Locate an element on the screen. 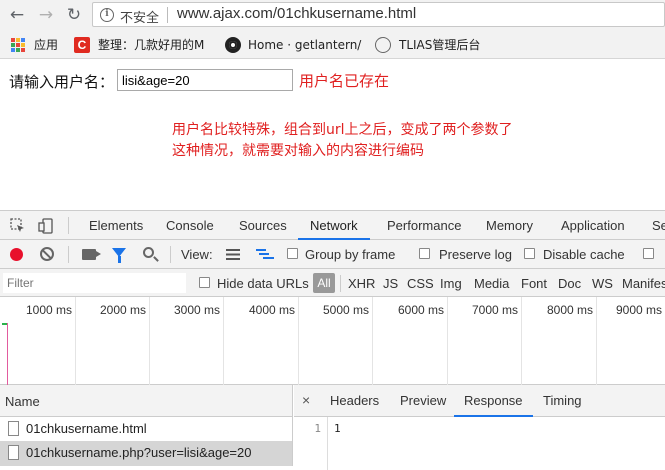  request-name: 01chkusername.php?user=lisi&age=20 is located at coordinates (139, 452).